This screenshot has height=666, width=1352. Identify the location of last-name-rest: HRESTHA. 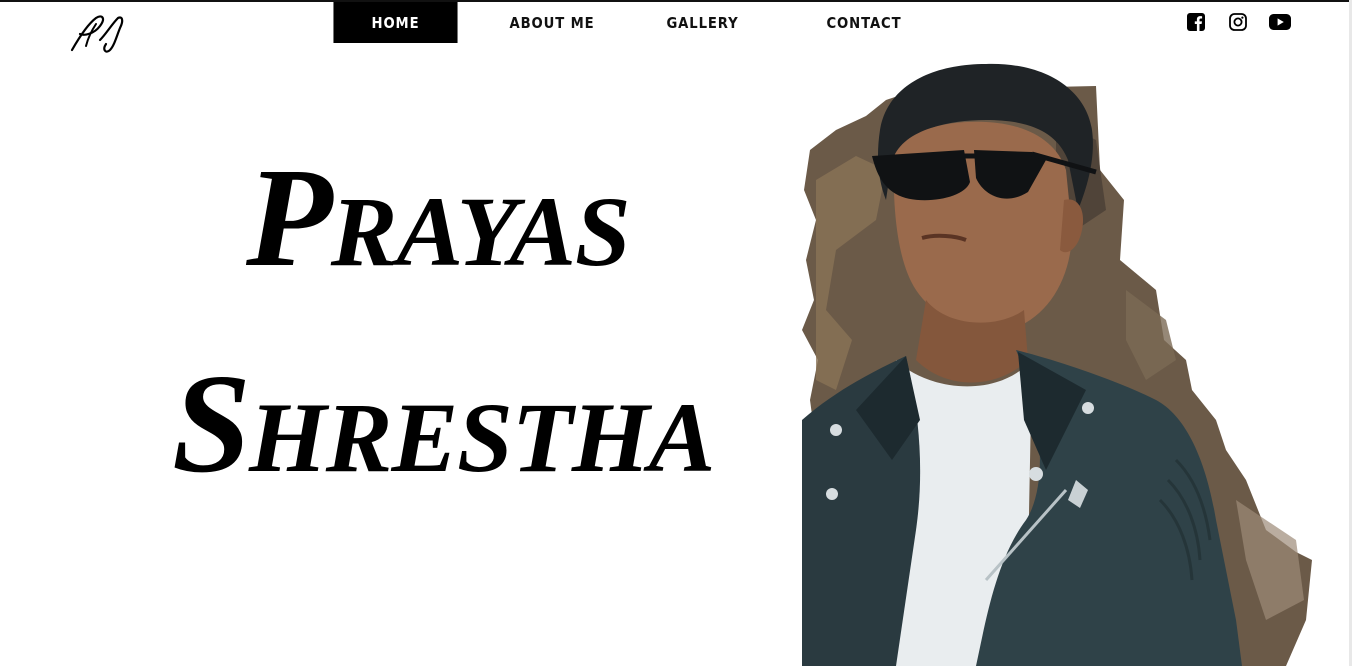
(481, 437).